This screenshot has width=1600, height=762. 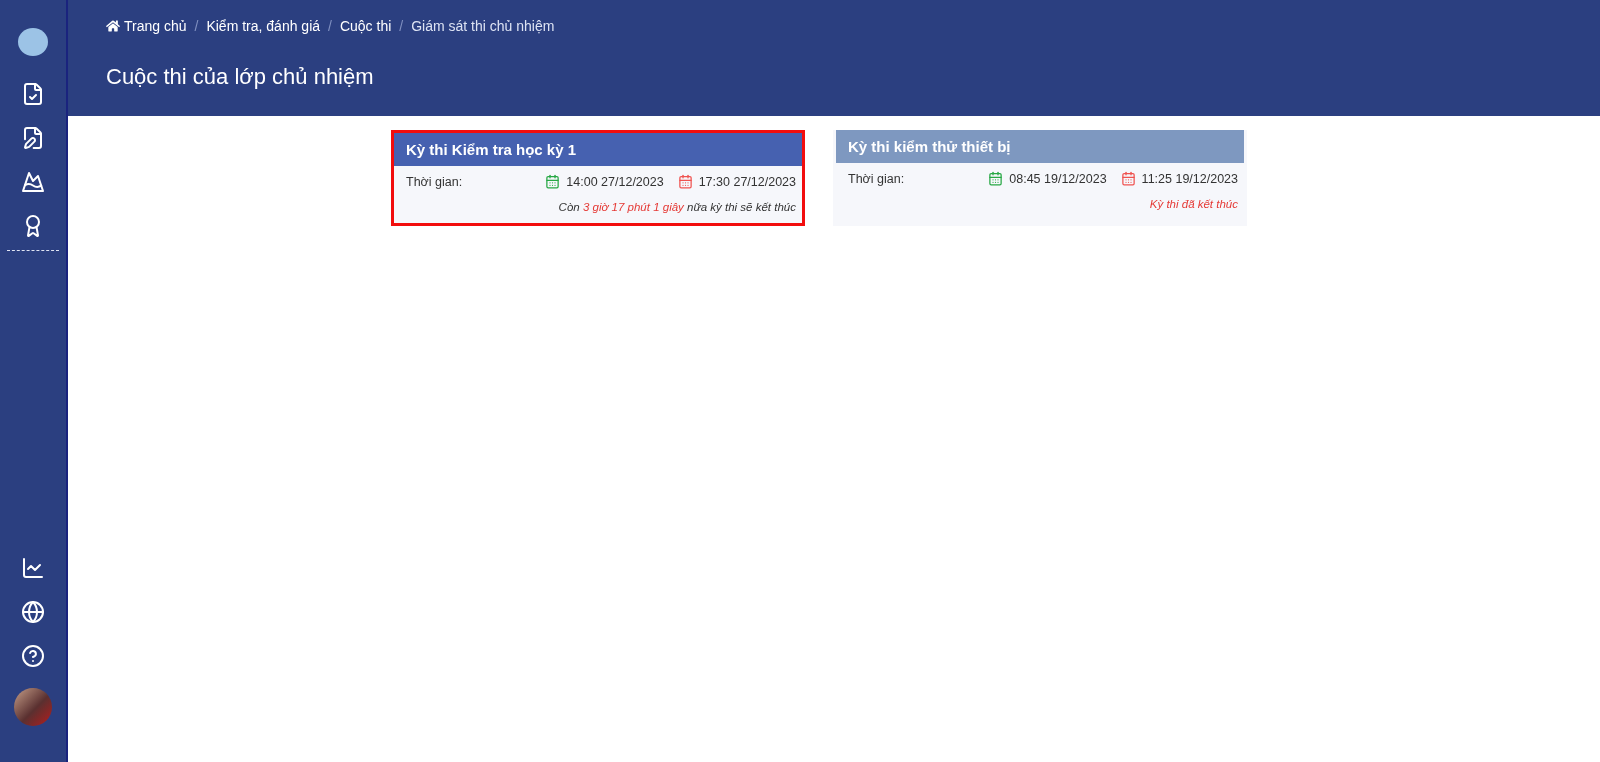 What do you see at coordinates (33, 707) in the screenshot?
I see `avatar-photo-placeholder` at bounding box center [33, 707].